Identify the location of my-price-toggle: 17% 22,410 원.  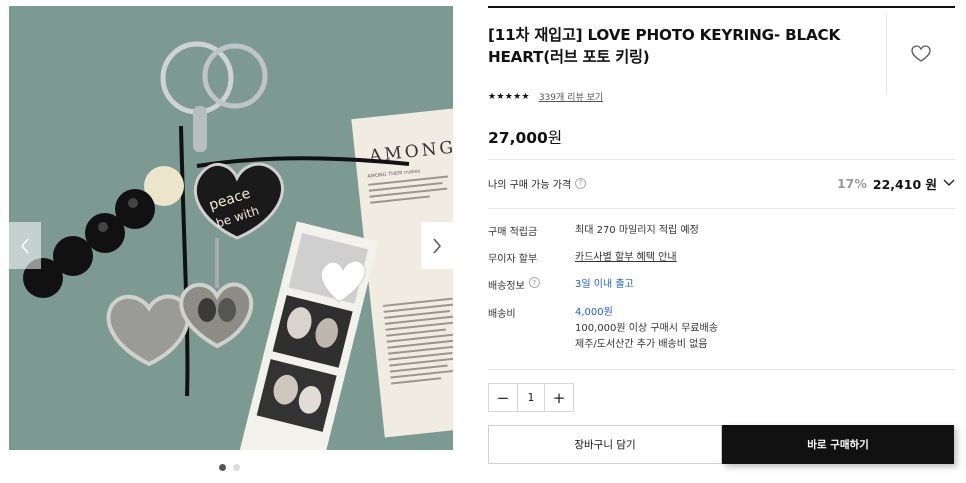
(896, 183).